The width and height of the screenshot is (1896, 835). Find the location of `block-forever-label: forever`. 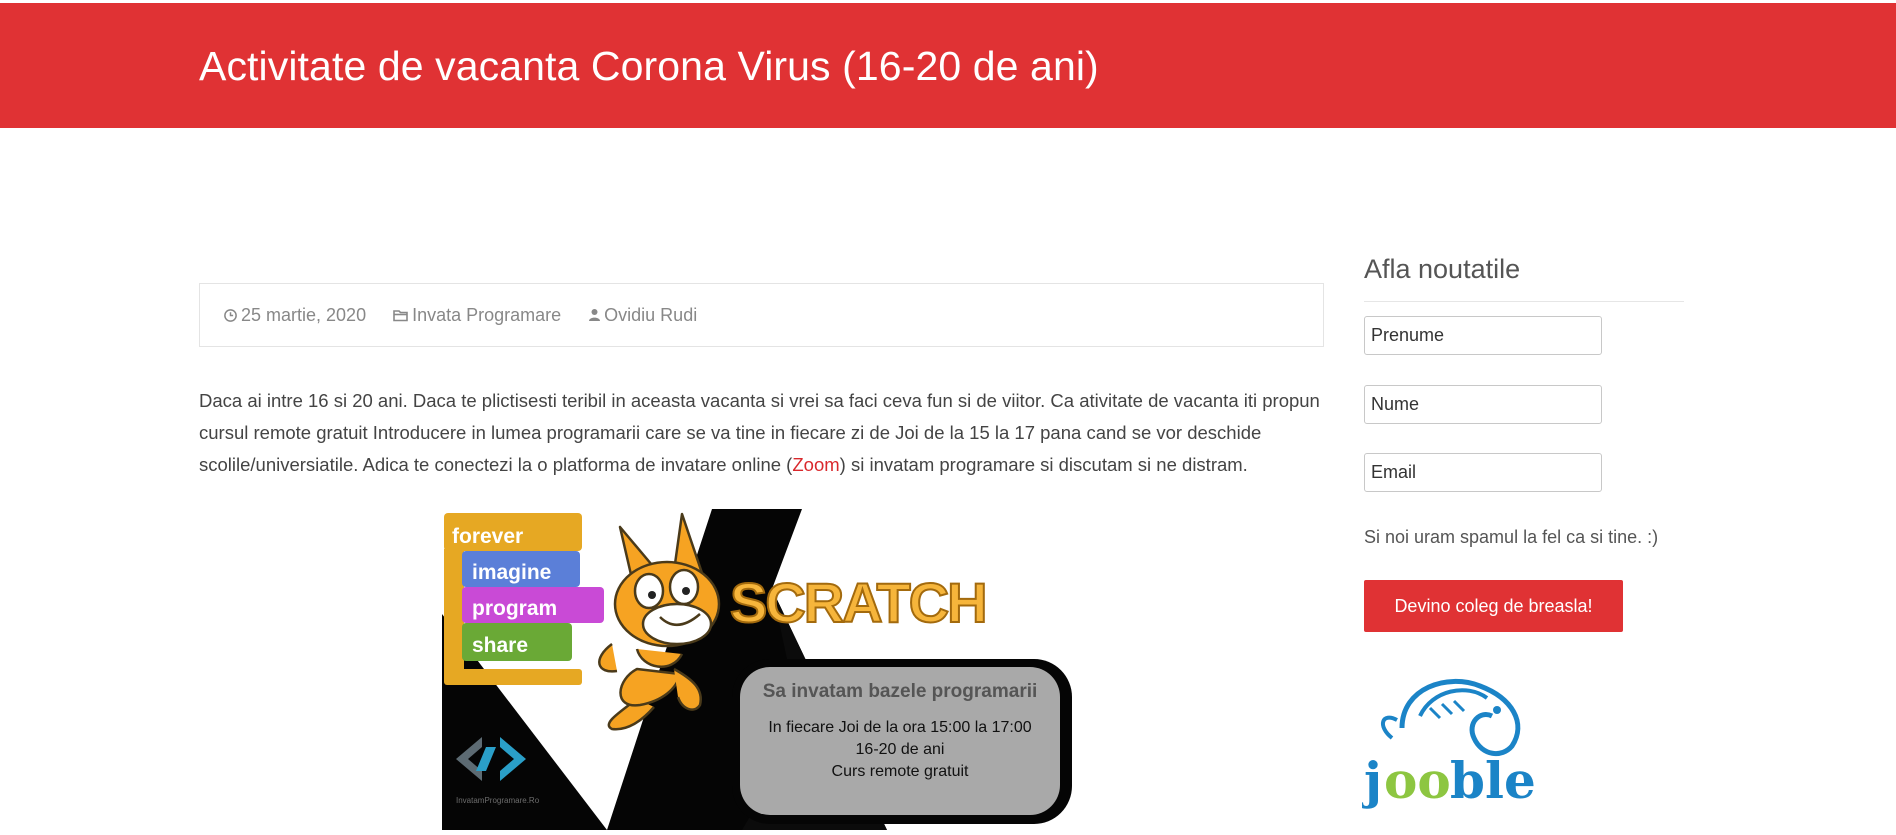

block-forever-label: forever is located at coordinates (487, 536).